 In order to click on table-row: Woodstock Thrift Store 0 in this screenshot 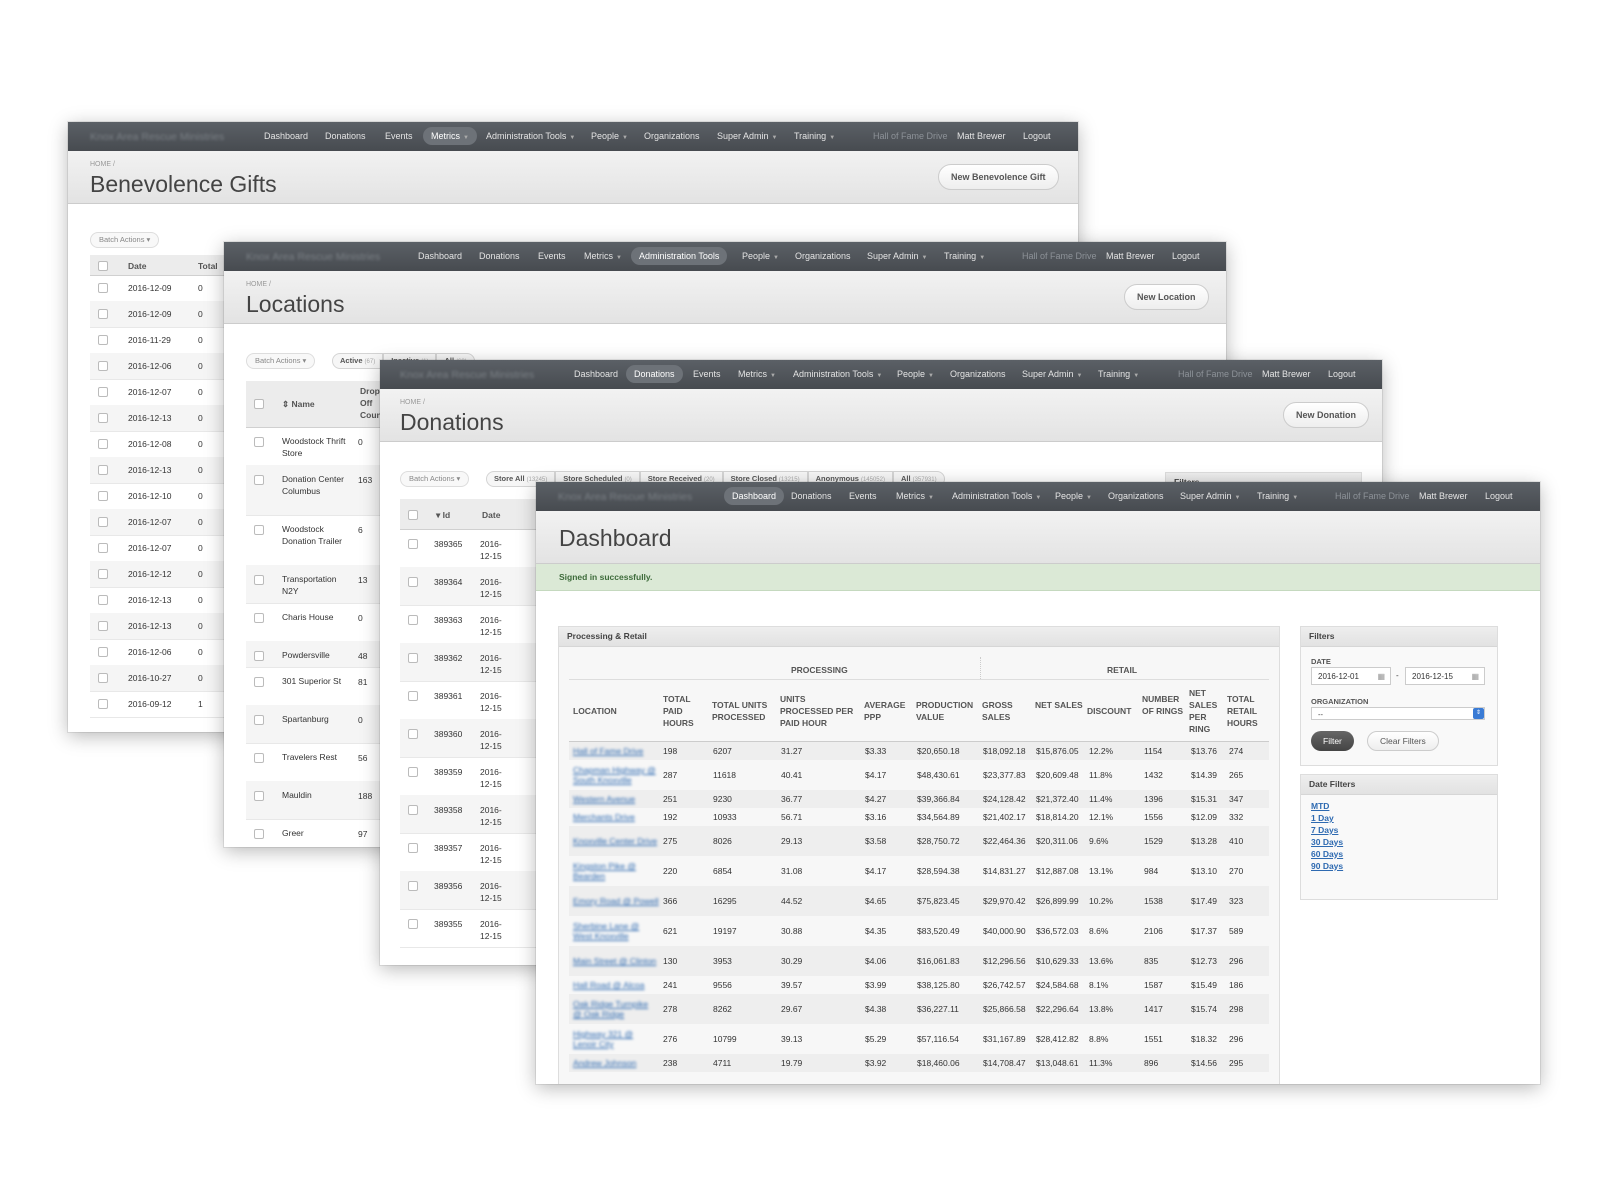, I will do `click(316, 446)`.